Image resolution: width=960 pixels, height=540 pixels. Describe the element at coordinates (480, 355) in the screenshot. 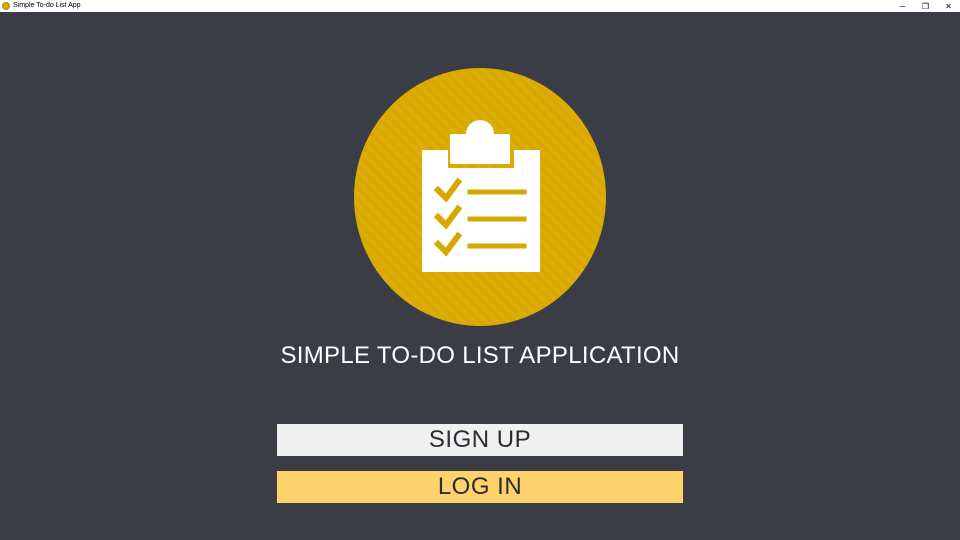

I see `app-title: SIMPLE TO-DO LIST APPLICATION` at that location.